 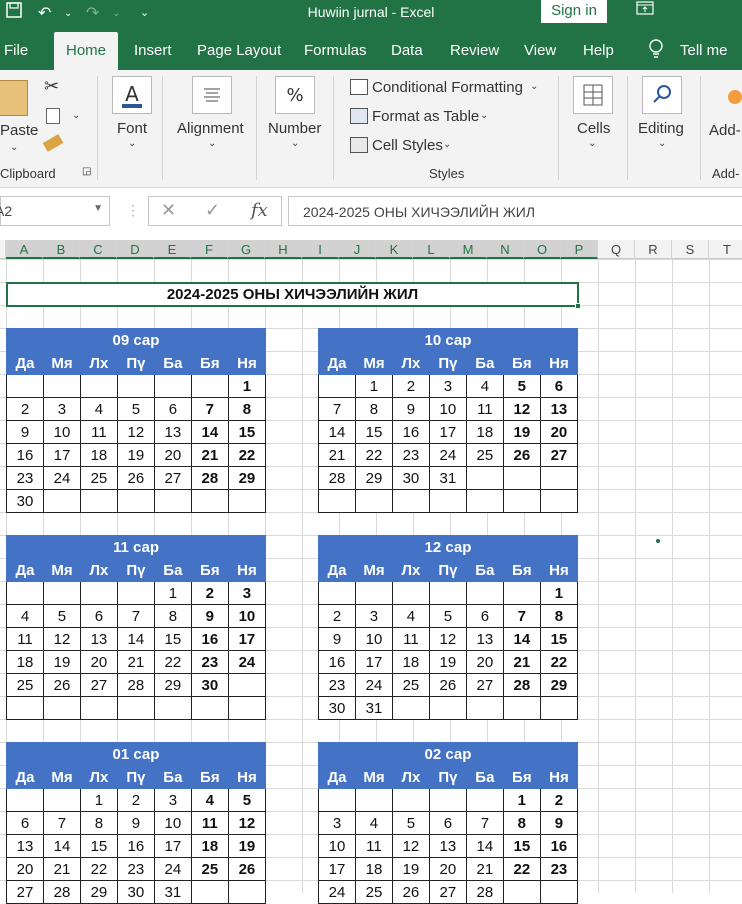 I want to click on editing-dropdown-icon: ⌄, so click(x=662, y=143).